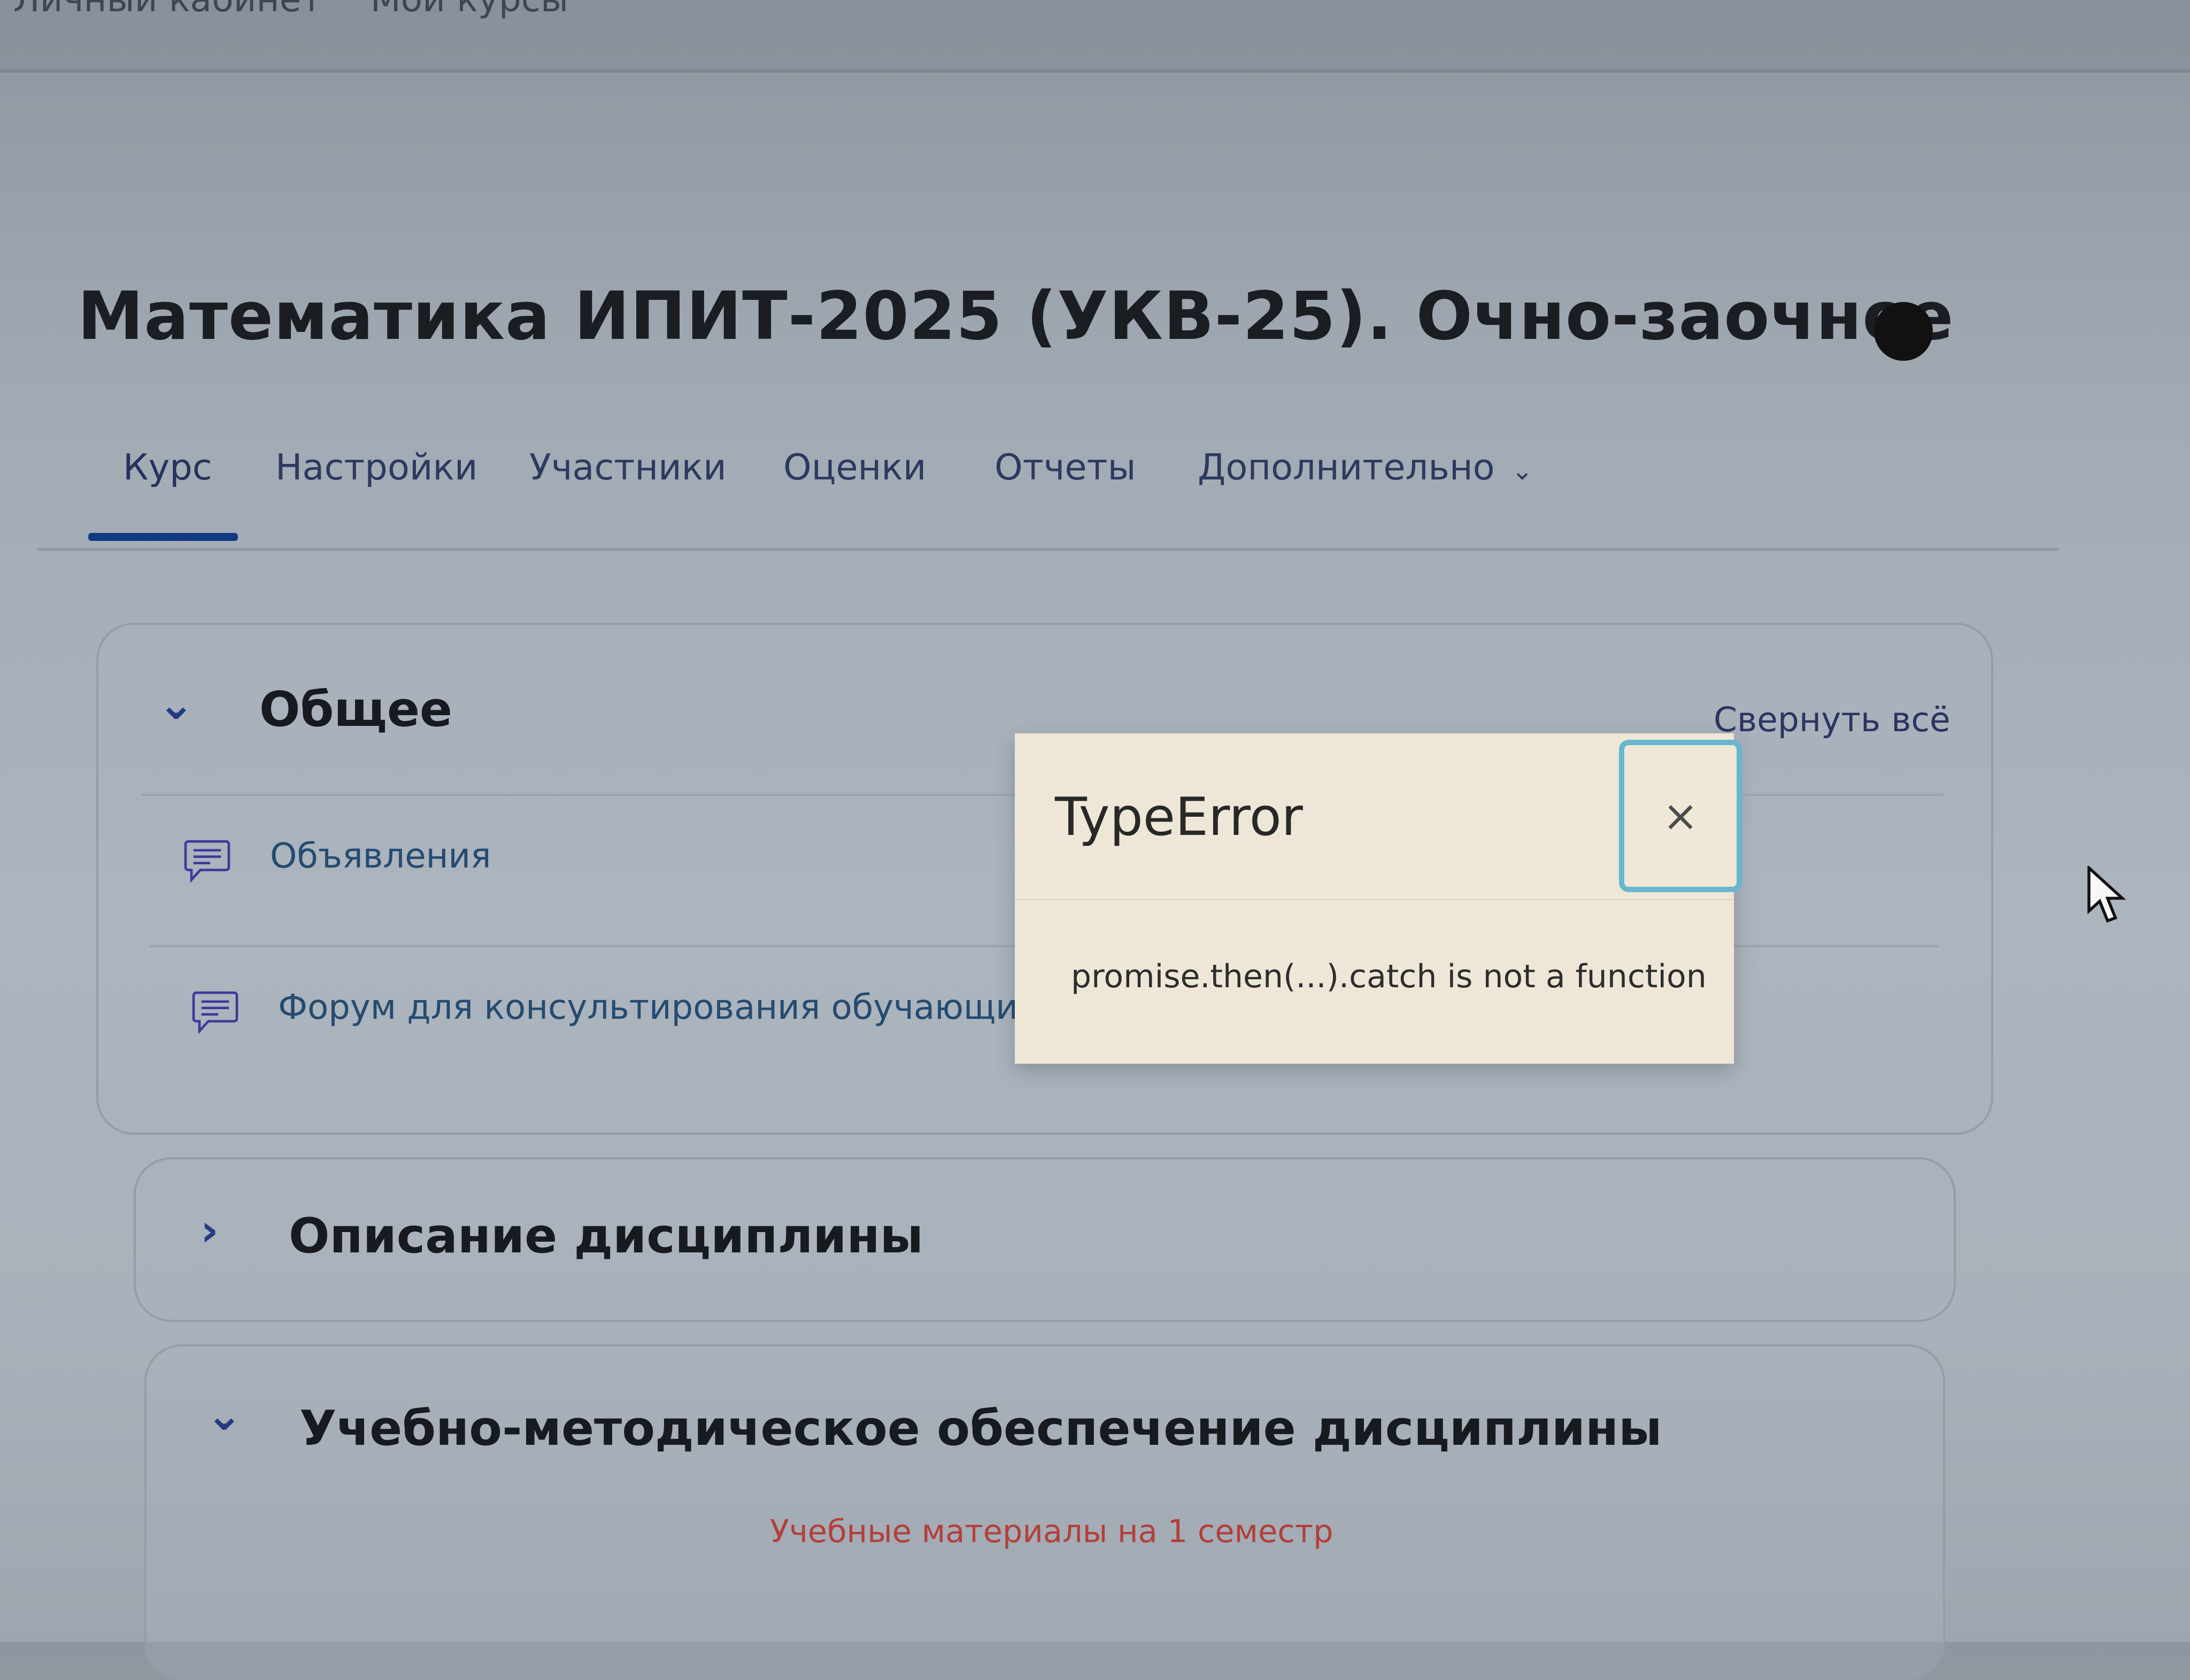  Describe the element at coordinates (628, 467) in the screenshot. I see `tab-participants: Участники` at that location.